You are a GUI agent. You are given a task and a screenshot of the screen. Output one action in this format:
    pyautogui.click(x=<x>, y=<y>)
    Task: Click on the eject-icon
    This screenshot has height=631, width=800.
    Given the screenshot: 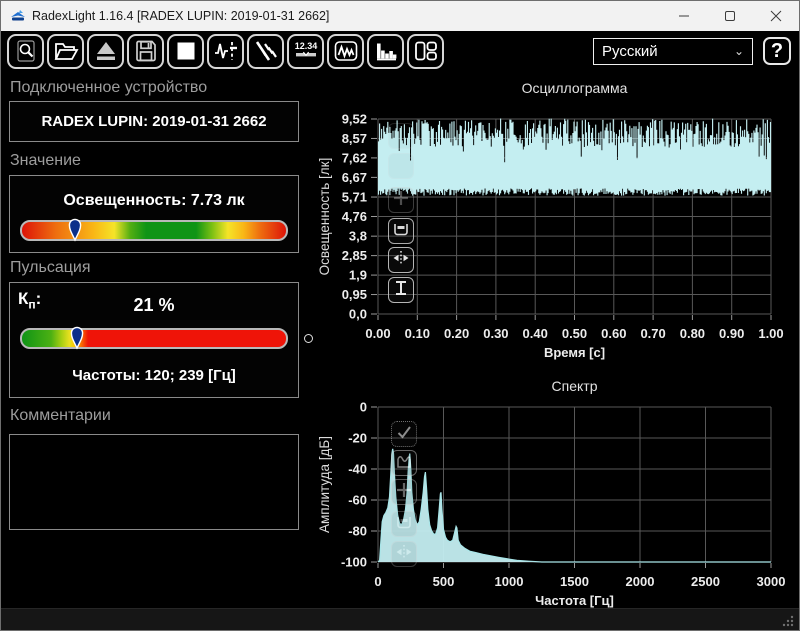 What is the action you would take?
    pyautogui.click(x=106, y=51)
    